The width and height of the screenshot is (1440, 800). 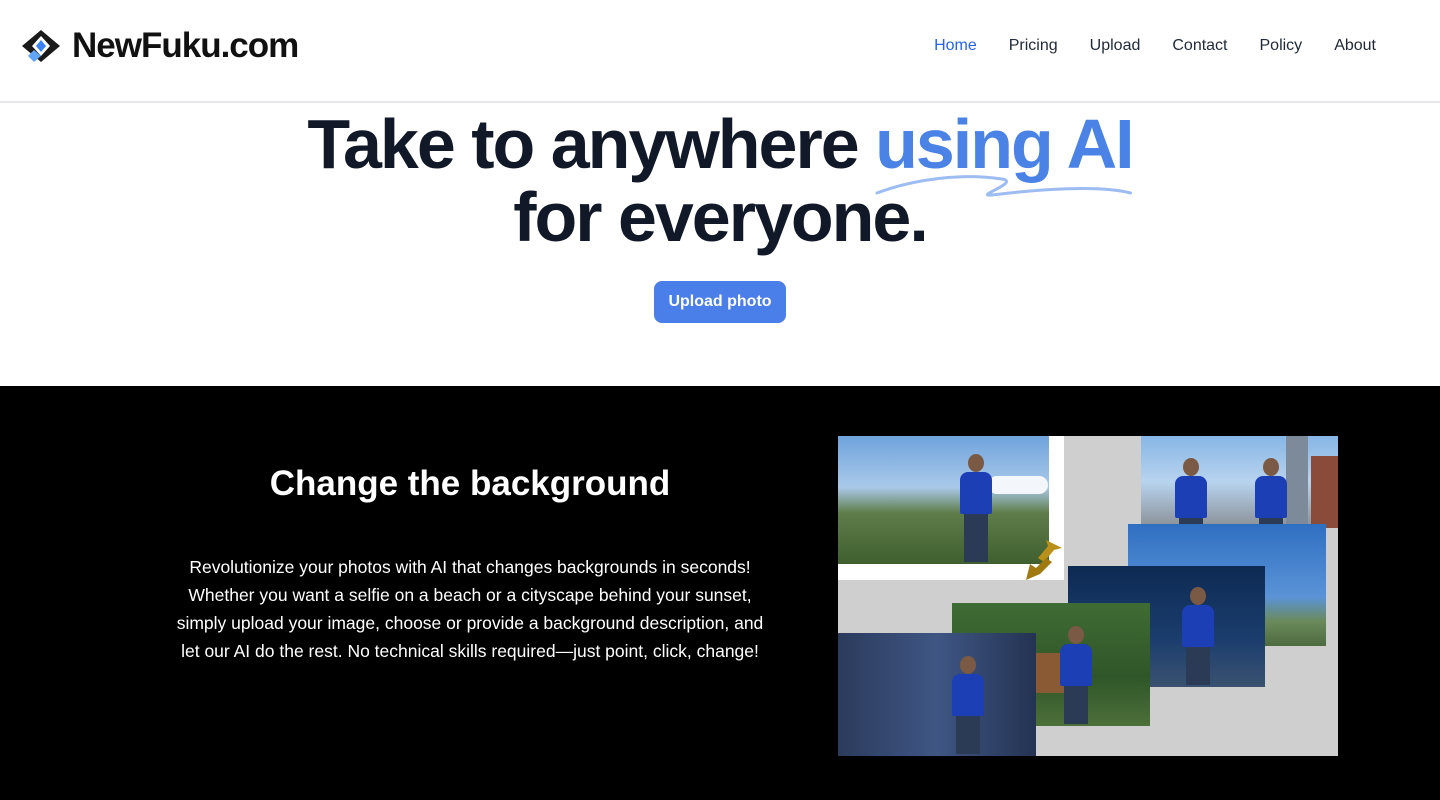 I want to click on hero-title-accent-wrap: using AI, so click(x=1005, y=152).